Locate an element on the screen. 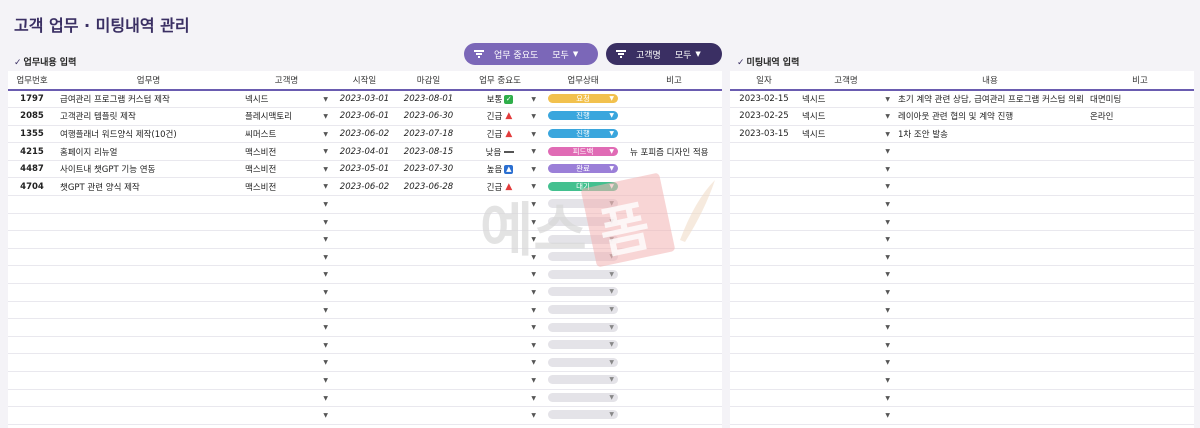 The image size is (1200, 428). task-name-cell: 홈페이지 리뉴얼 is located at coordinates (148, 151).